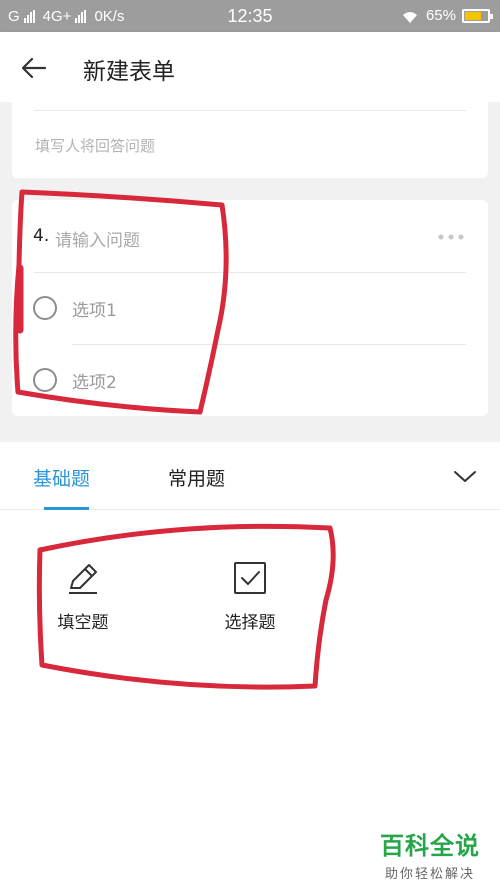  Describe the element at coordinates (83, 579) in the screenshot. I see `pencil-icon` at that location.